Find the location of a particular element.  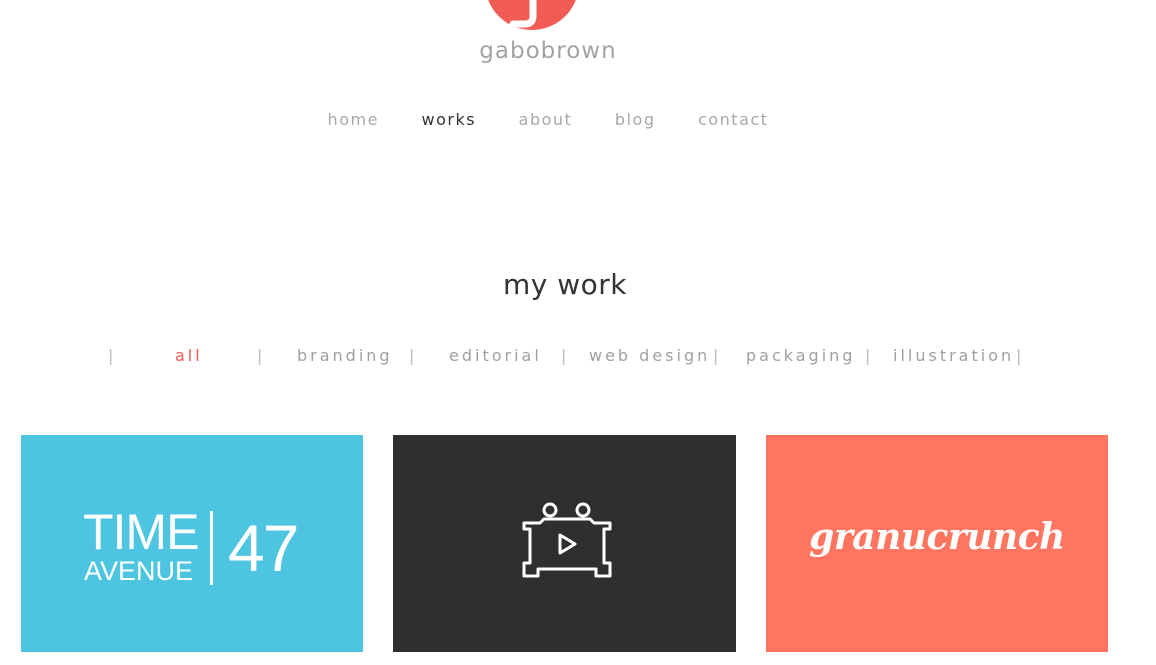

nav-contact: contact is located at coordinates (733, 119).